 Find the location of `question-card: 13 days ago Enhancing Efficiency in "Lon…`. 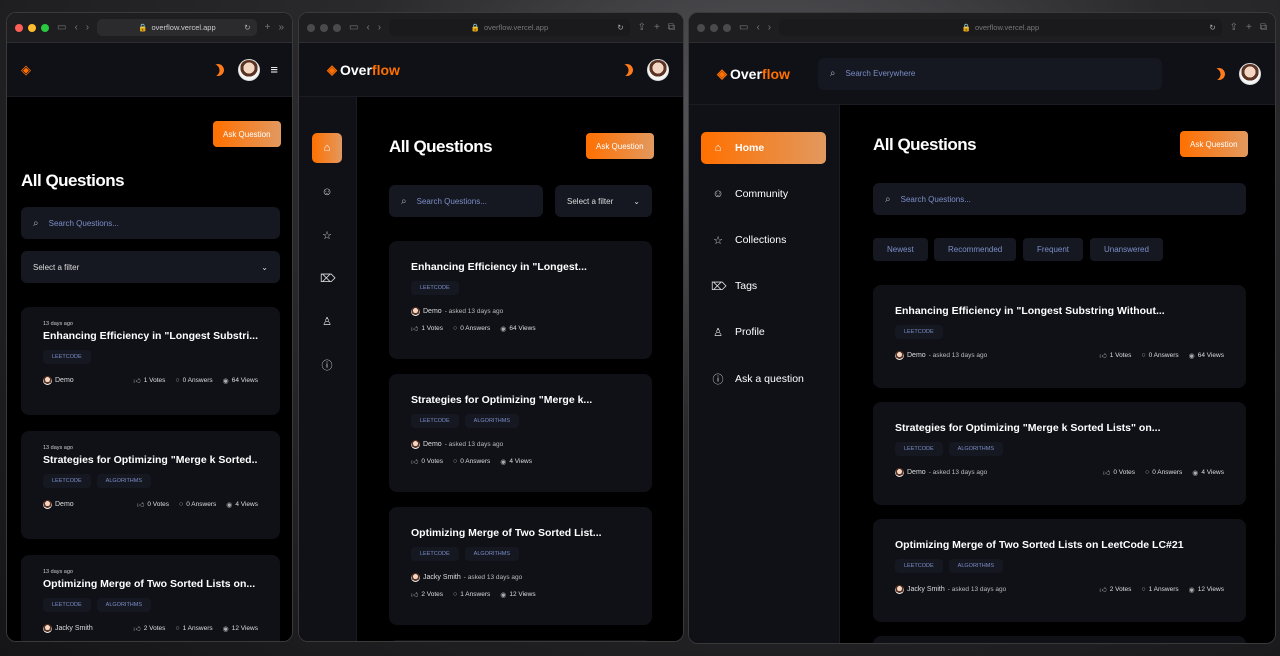

question-card: 13 days ago Enhancing Efficiency in "Lon… is located at coordinates (150, 361).